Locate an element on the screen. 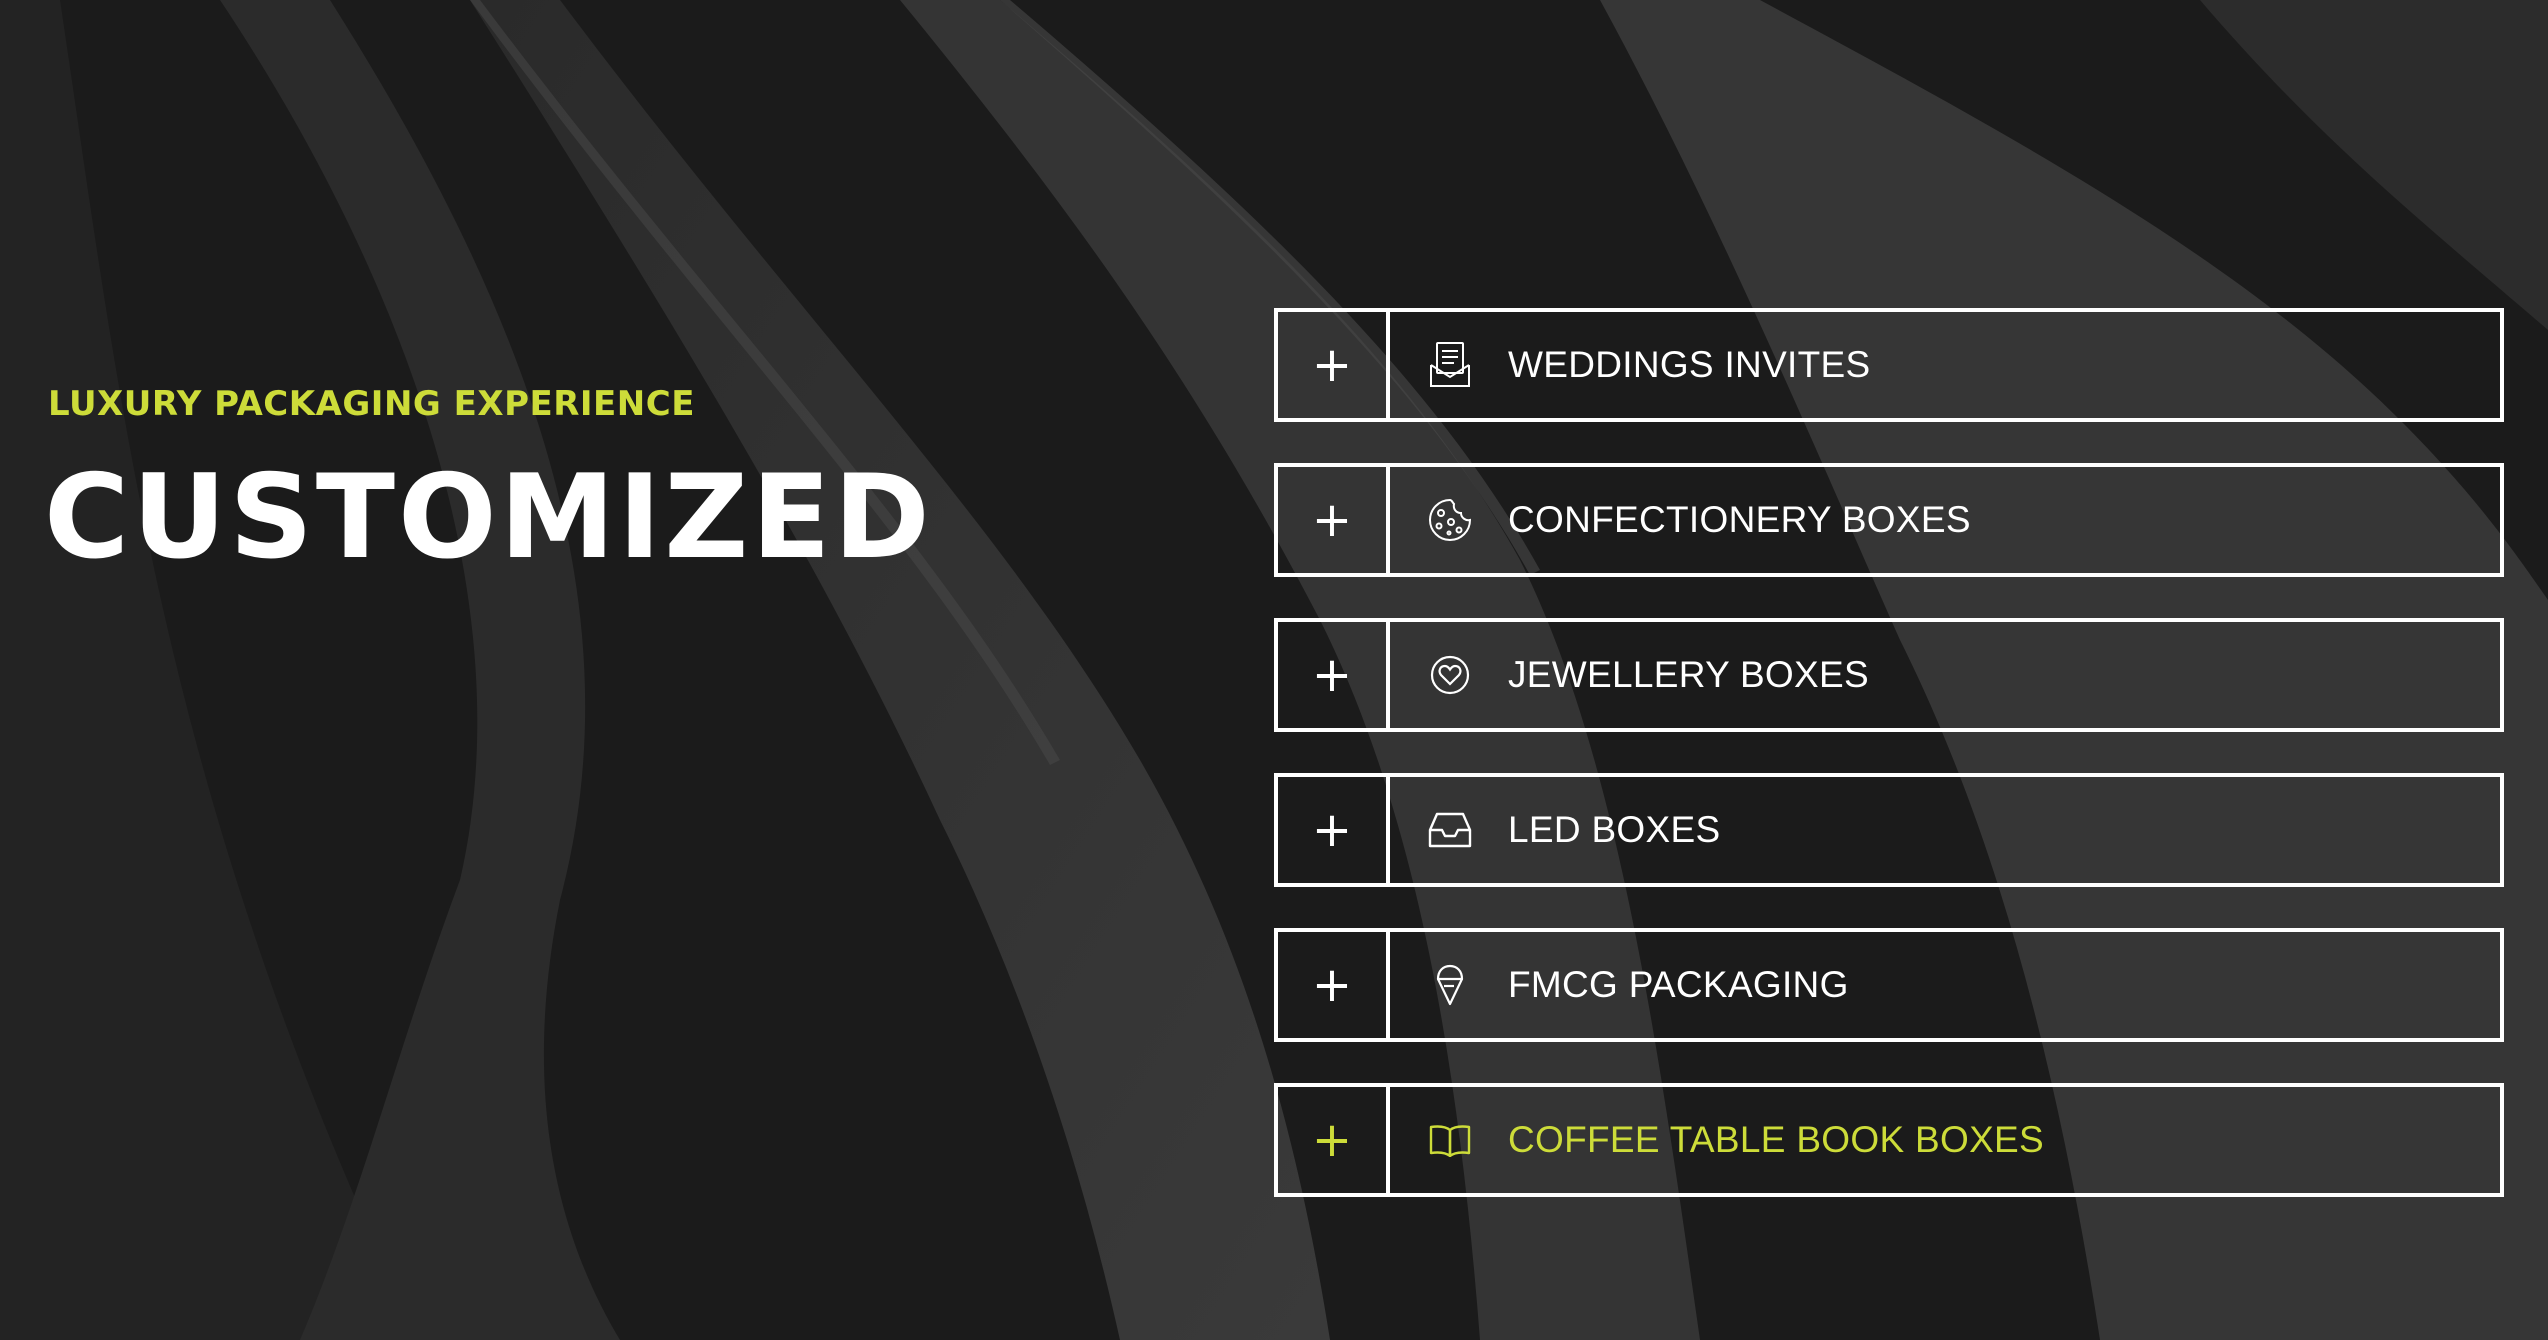 The height and width of the screenshot is (1340, 2548). accordion-item-label: LED BOXES is located at coordinates (1614, 829).